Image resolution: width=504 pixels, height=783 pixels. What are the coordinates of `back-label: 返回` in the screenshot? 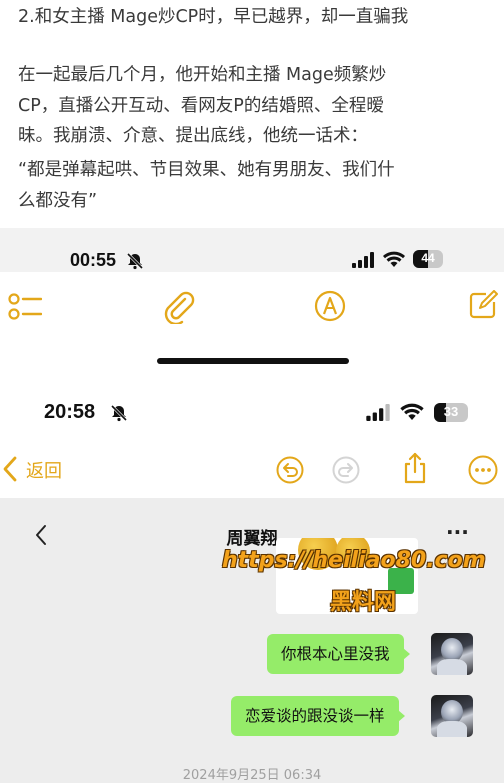 It's located at (44, 471).